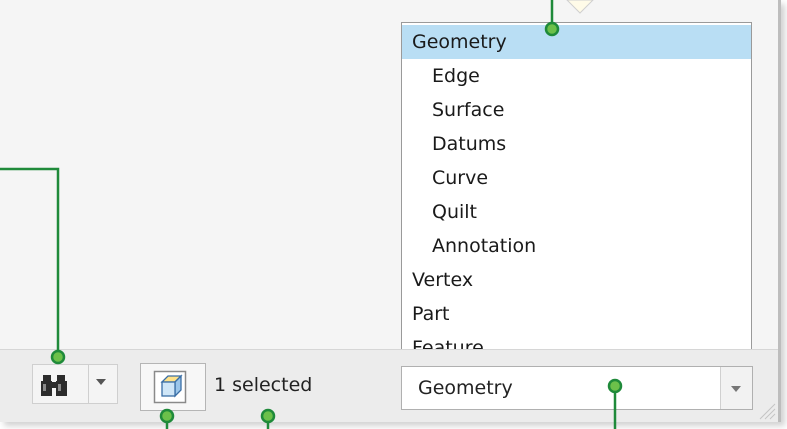 The width and height of the screenshot is (787, 429). What do you see at coordinates (576, 178) in the screenshot?
I see `dropdown-item-curve: Curve` at bounding box center [576, 178].